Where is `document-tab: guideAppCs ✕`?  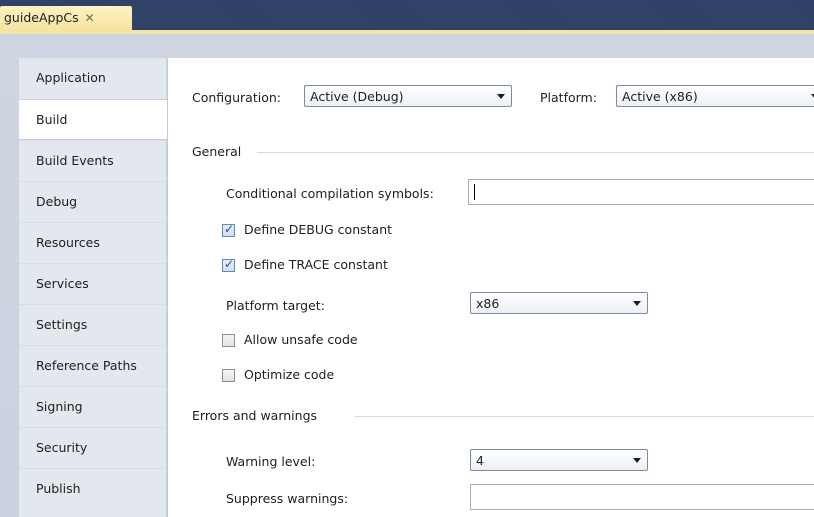 document-tab: guideAppCs ✕ is located at coordinates (66, 18).